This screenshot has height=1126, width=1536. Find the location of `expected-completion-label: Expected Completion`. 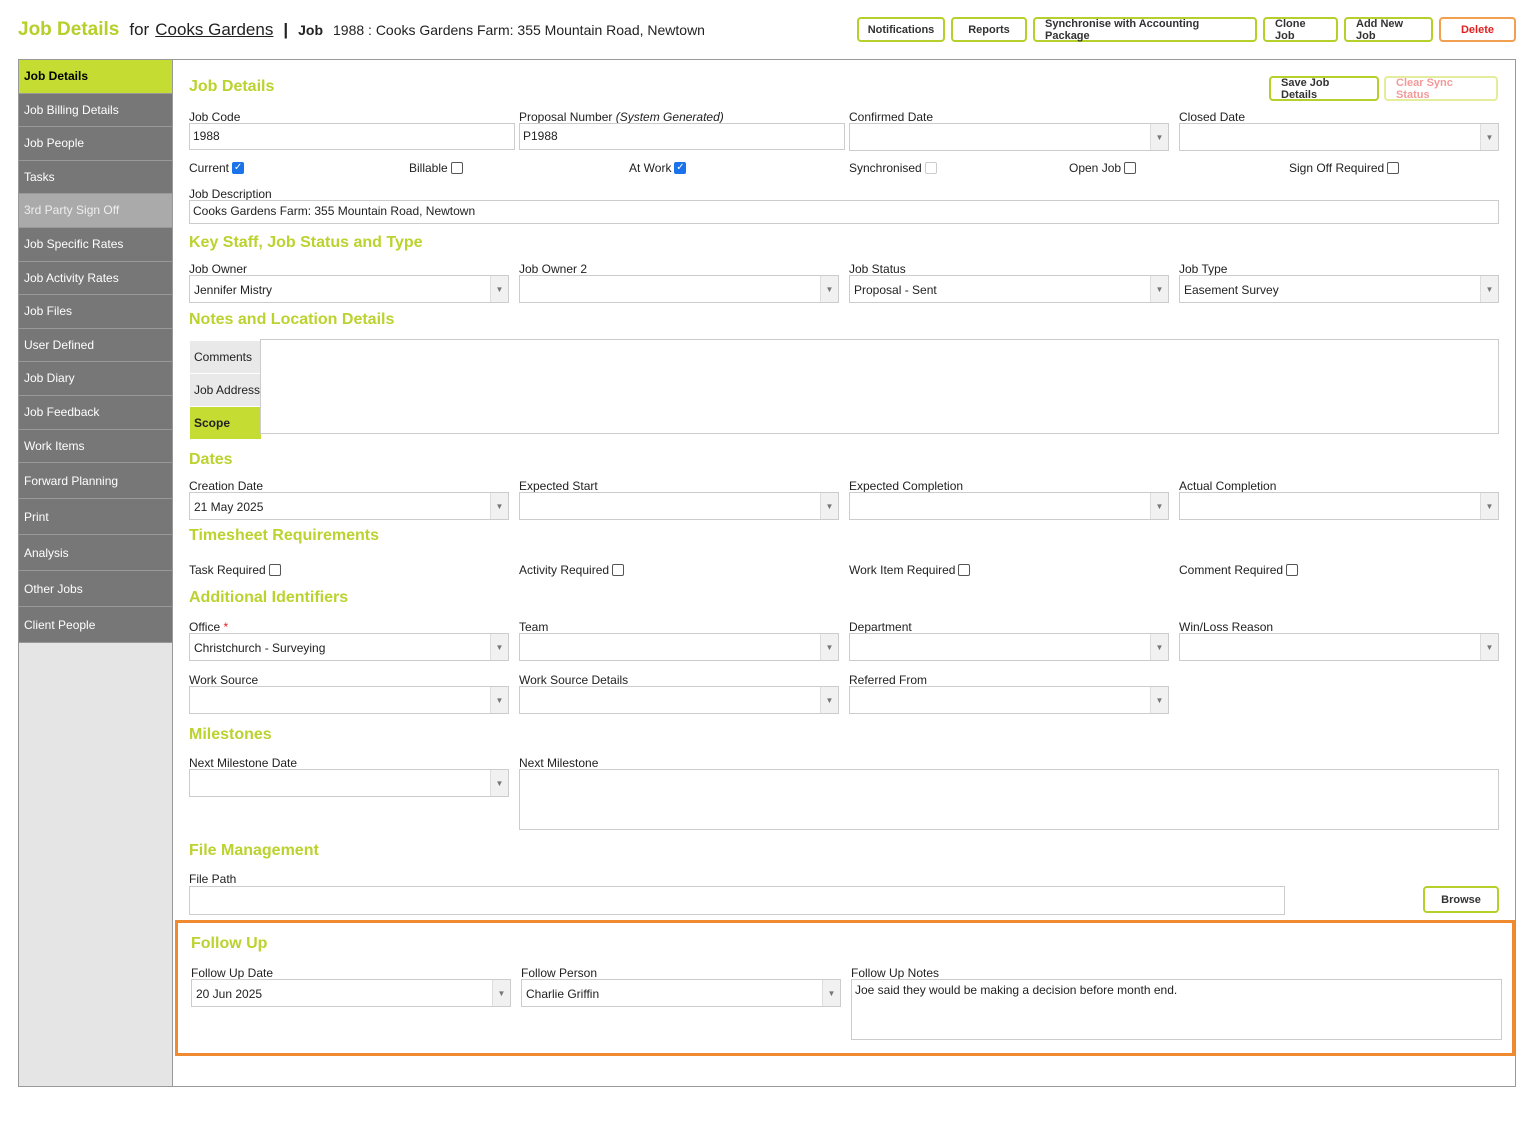

expected-completion-label: Expected Completion is located at coordinates (906, 486).